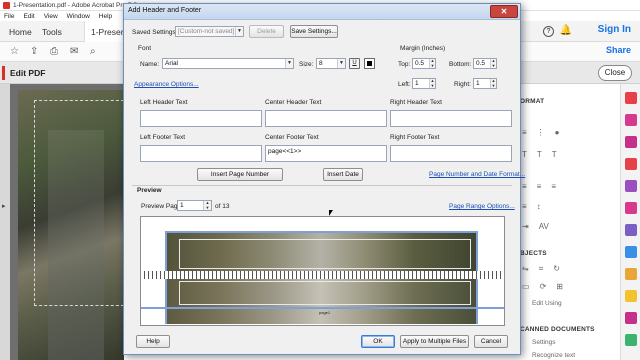  I want to click on close-edit-button: Close, so click(615, 73).